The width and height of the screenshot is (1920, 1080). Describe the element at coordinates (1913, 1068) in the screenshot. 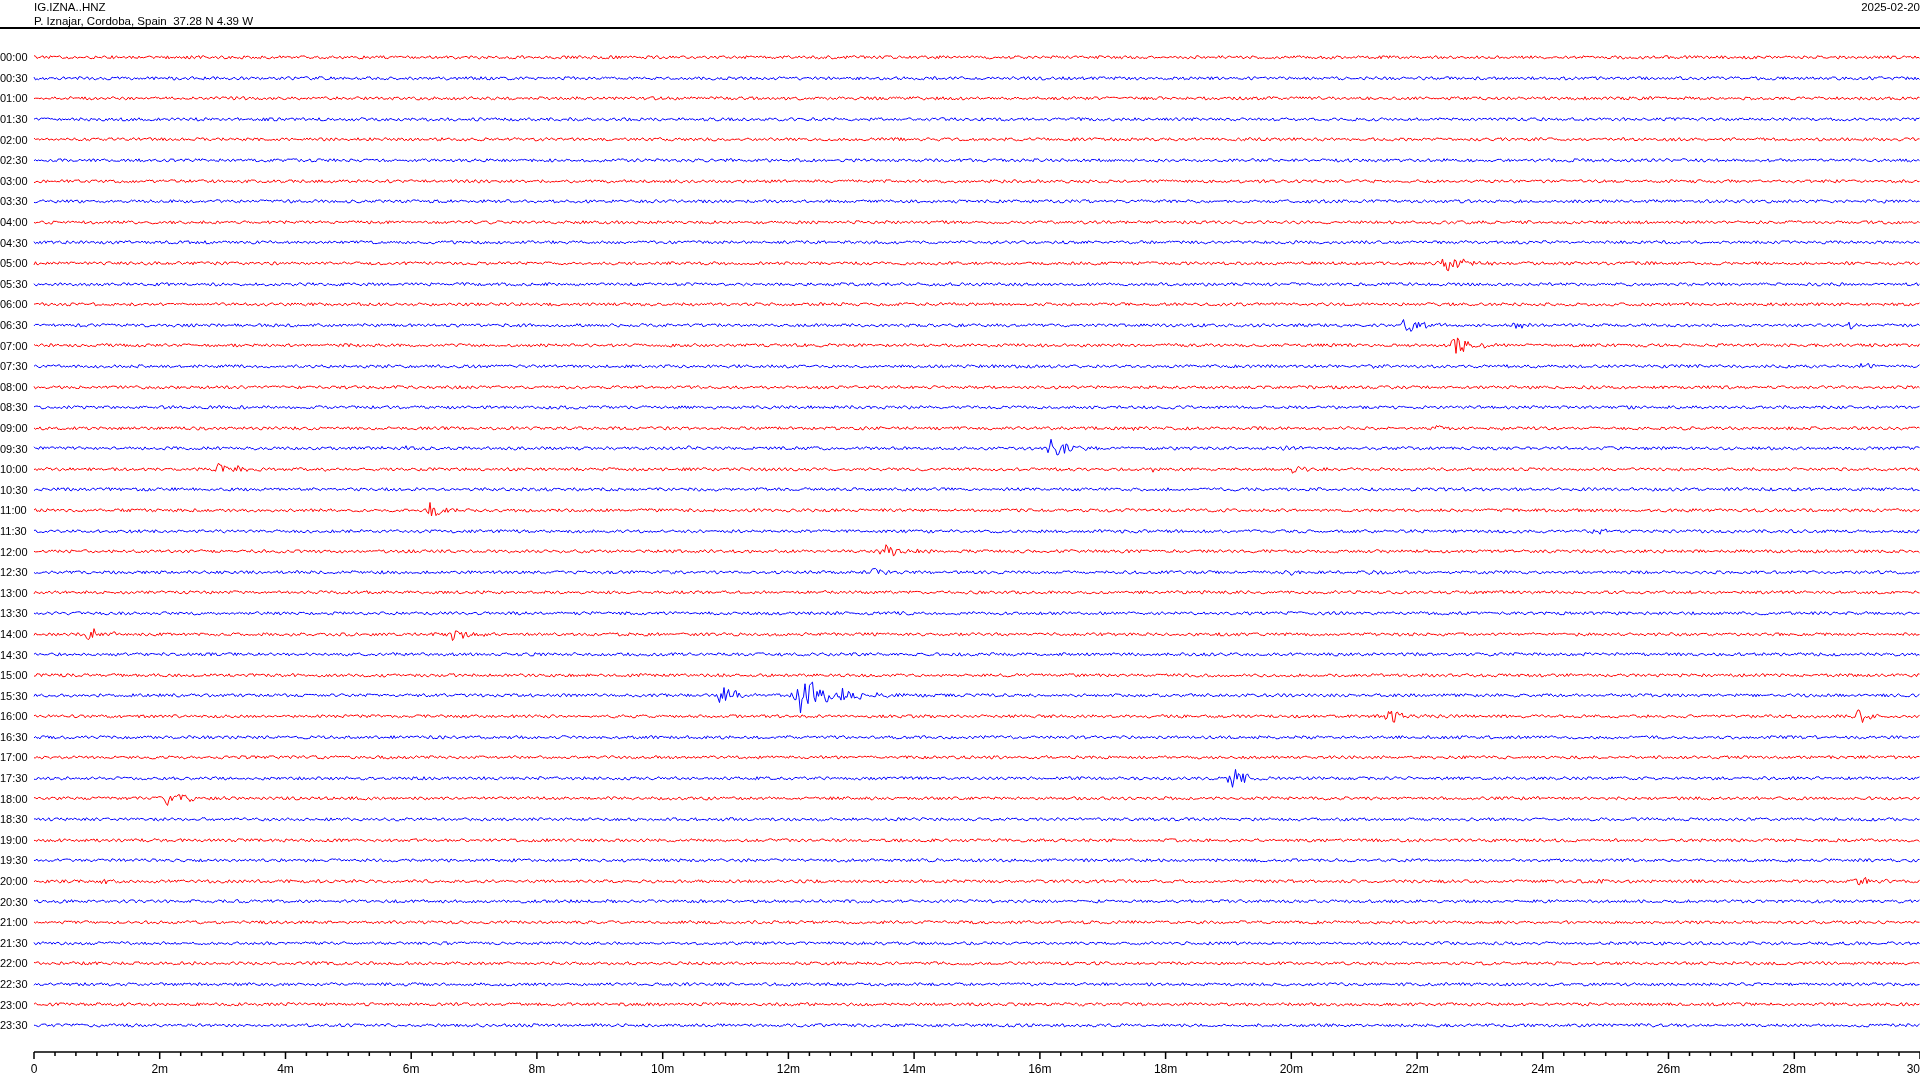

I see `axis-tick-label: 30` at that location.